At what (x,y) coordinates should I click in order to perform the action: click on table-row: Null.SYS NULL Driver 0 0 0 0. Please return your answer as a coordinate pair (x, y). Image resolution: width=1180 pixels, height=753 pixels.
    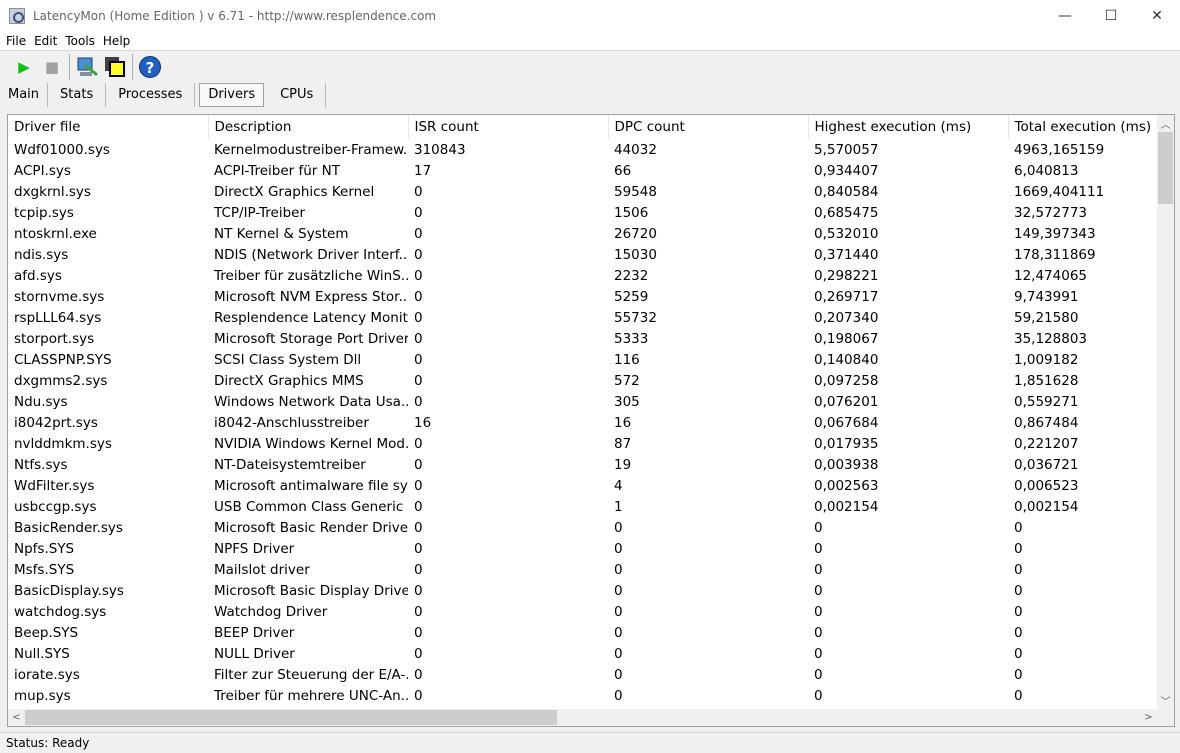
    Looking at the image, I should click on (591, 653).